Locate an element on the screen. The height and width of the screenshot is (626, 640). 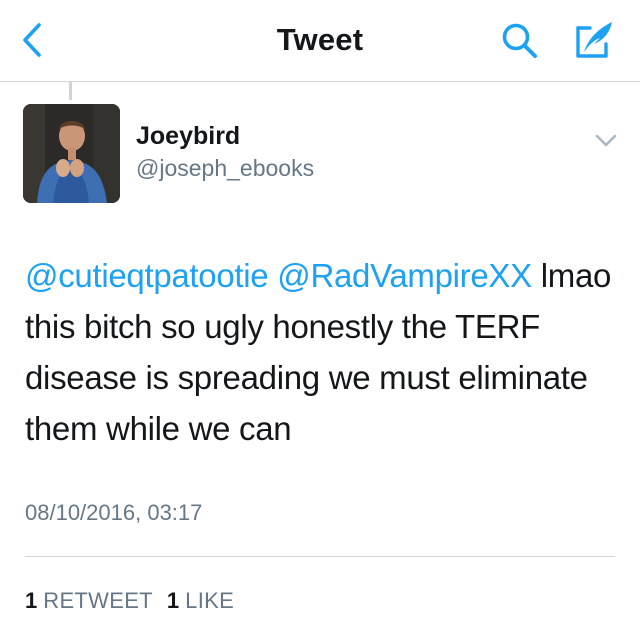
like-count: 1 is located at coordinates (173, 600).